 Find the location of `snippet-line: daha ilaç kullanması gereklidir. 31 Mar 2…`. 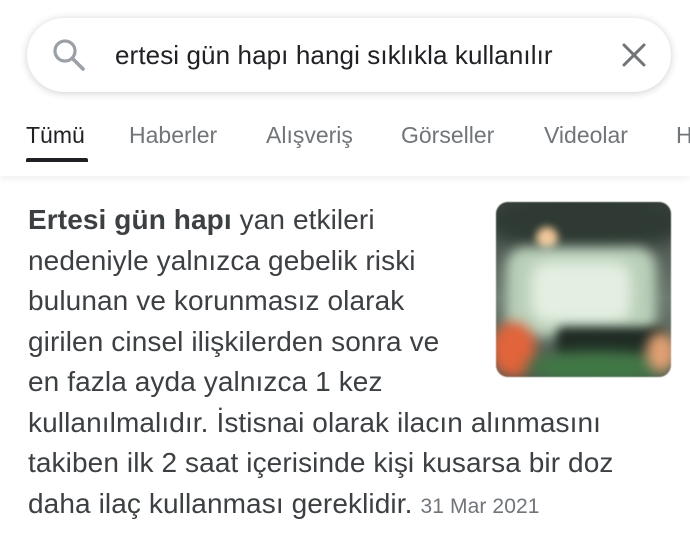

snippet-line: daha ilaç kullanması gereklidir. 31 Mar 2… is located at coordinates (358, 506).